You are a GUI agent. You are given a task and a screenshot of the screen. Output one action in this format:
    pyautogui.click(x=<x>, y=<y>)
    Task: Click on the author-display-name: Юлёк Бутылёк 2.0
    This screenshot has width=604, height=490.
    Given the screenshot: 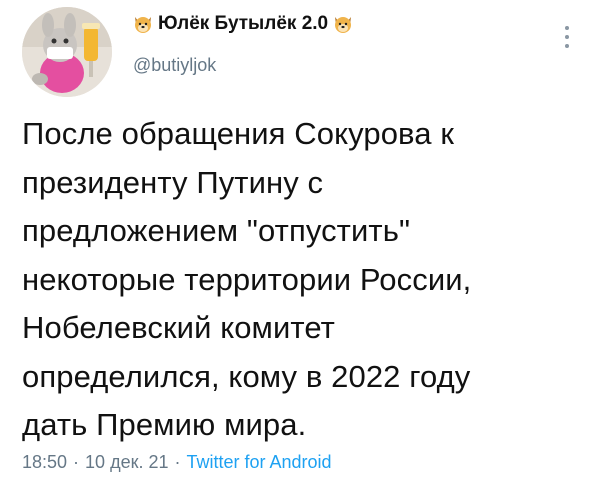 What is the action you would take?
    pyautogui.click(x=243, y=24)
    